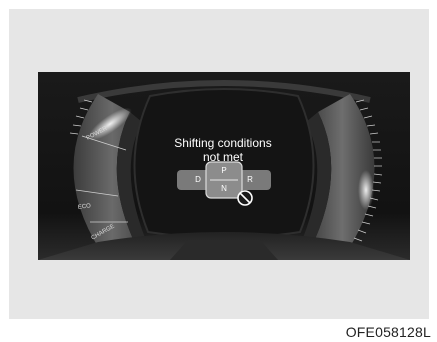 Image resolution: width=437 pixels, height=342 pixels. I want to click on figure-code: OFE058128L, so click(388, 332).